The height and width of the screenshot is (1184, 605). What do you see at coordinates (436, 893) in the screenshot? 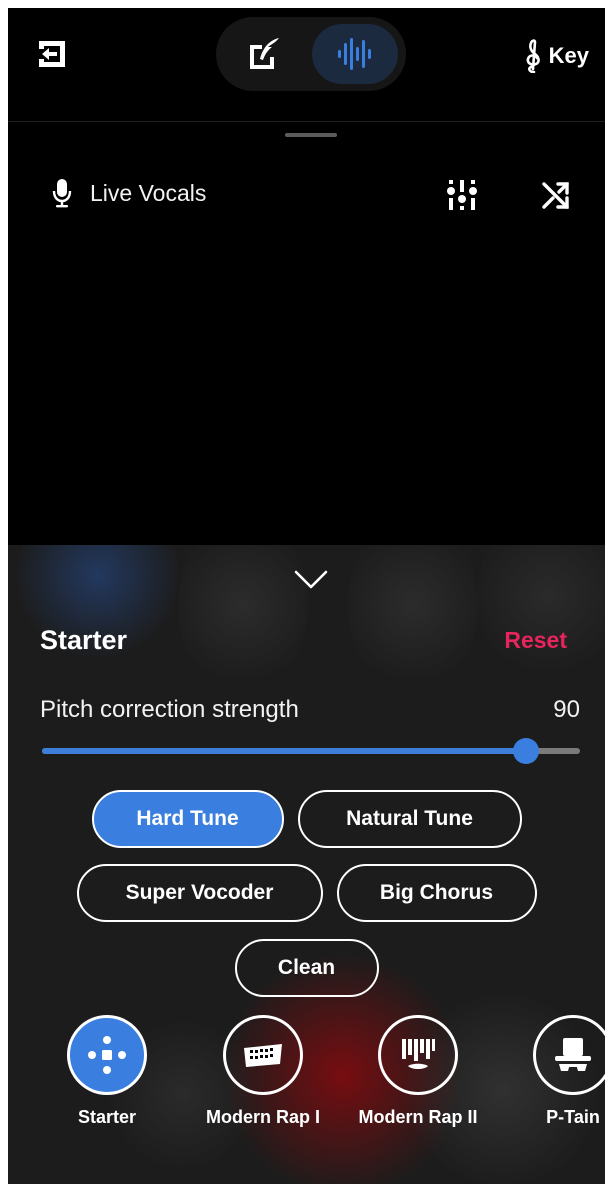
I see `big-chorus-chip: Big Chorus` at bounding box center [436, 893].